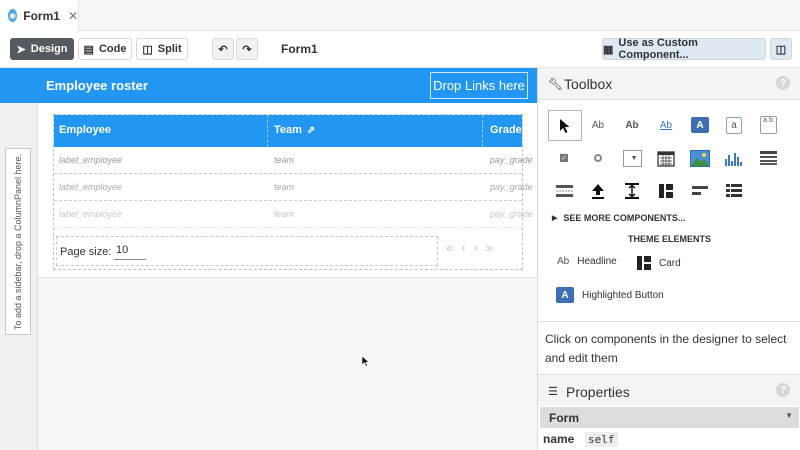 The image size is (800, 450). What do you see at coordinates (42, 49) in the screenshot?
I see `design-button: ➤ Design` at bounding box center [42, 49].